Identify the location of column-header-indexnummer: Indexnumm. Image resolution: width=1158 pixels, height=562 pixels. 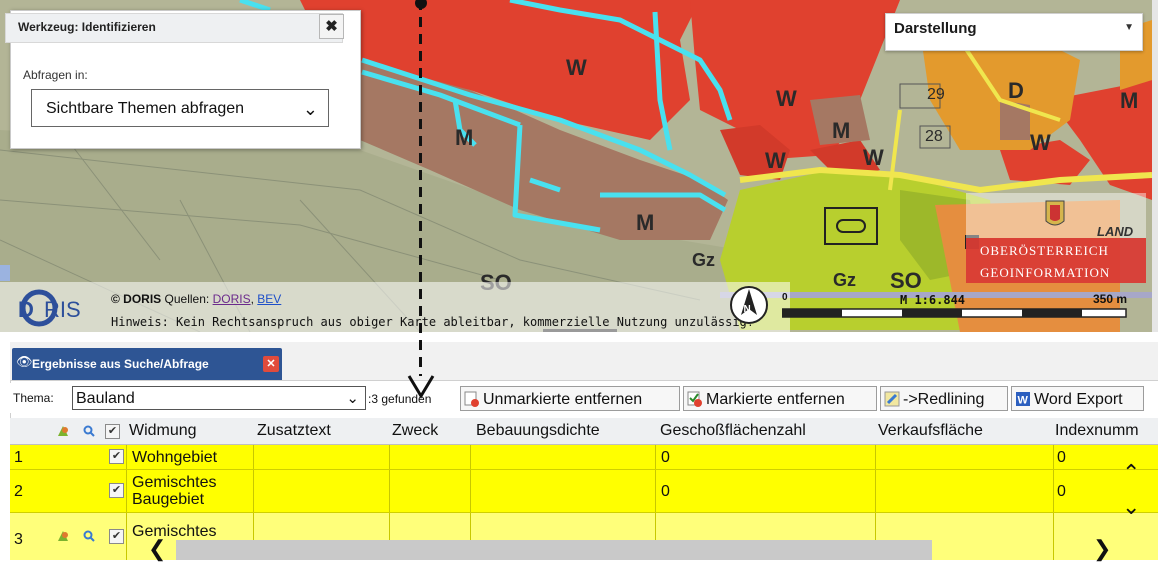
(1097, 431).